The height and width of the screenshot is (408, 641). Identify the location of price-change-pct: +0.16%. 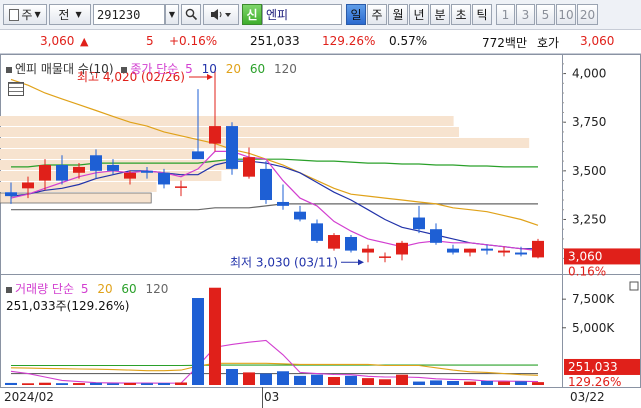
(193, 41).